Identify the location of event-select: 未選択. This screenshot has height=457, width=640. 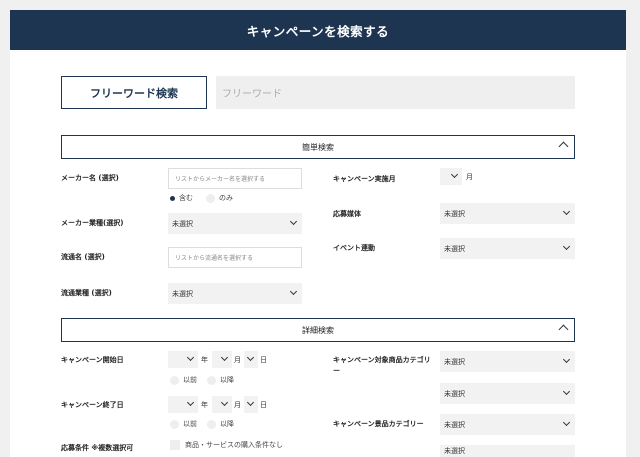
(507, 248).